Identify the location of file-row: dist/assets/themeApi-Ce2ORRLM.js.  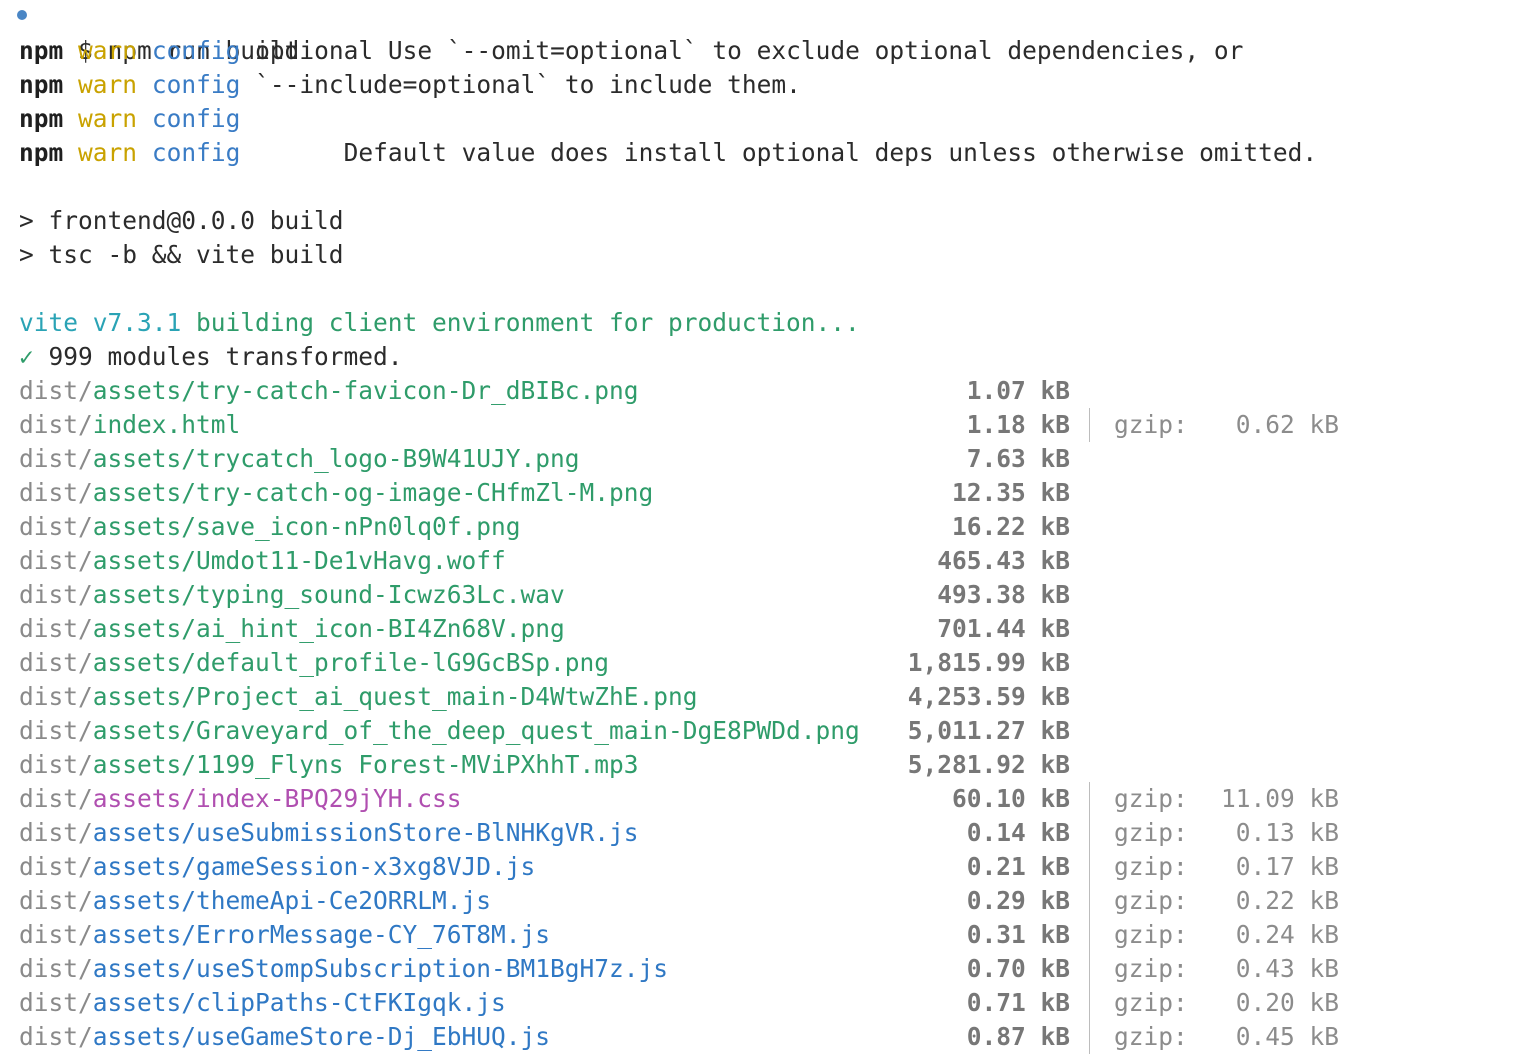
(255, 901).